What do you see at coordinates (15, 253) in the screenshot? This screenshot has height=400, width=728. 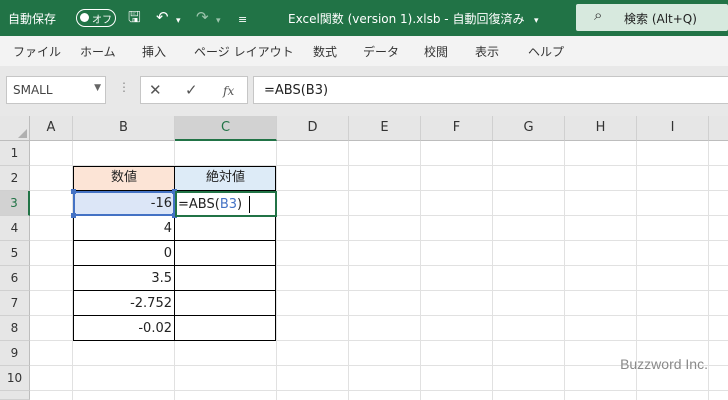 I see `row-header-5: 5` at bounding box center [15, 253].